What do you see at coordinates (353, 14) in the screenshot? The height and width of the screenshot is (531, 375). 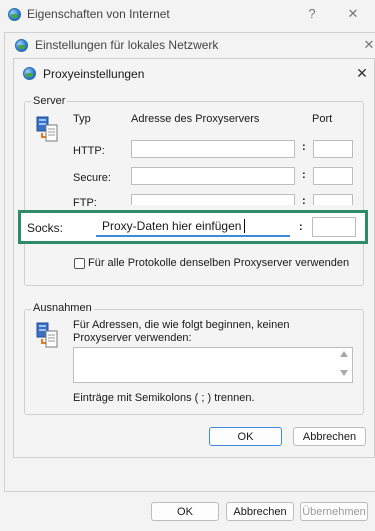 I see `close-button: ✕` at bounding box center [353, 14].